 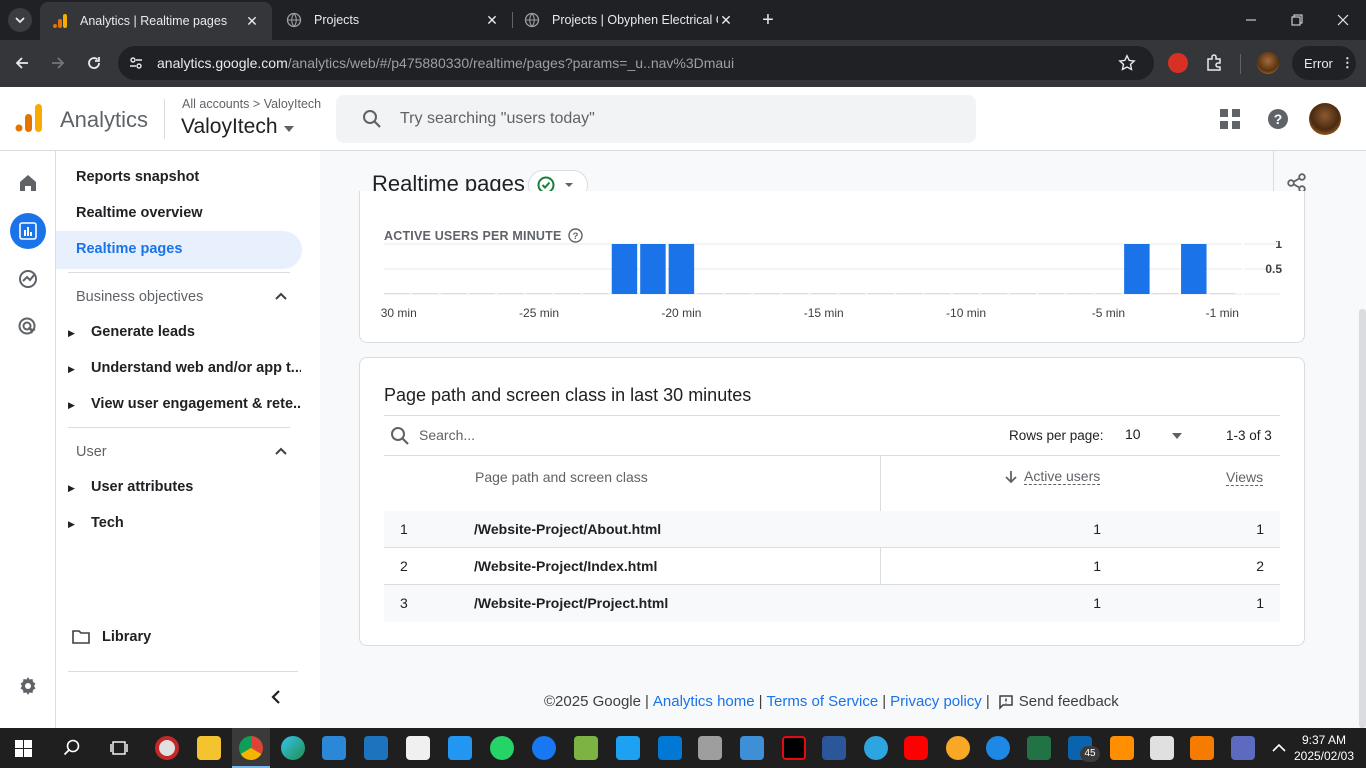 What do you see at coordinates (276, 697) in the screenshot?
I see `collapse-nav-icon` at bounding box center [276, 697].